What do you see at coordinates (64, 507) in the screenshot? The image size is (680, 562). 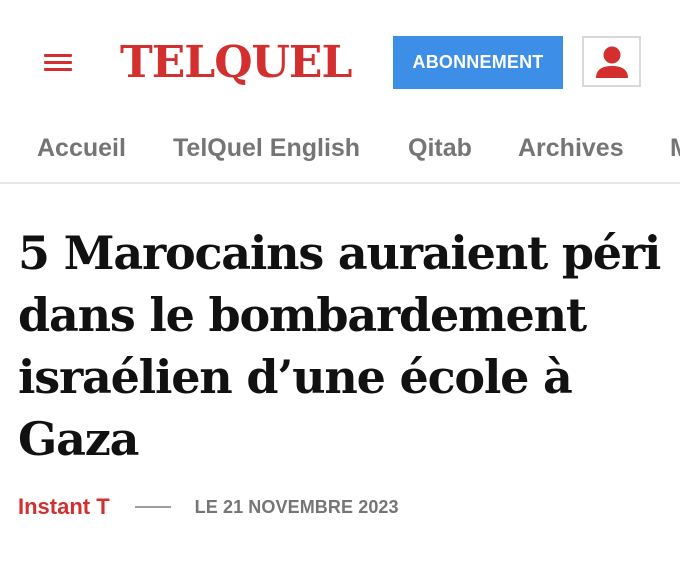 I see `article-author: Instant T` at bounding box center [64, 507].